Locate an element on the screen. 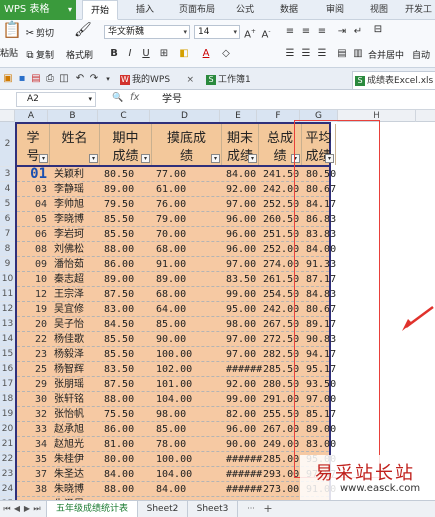 This screenshot has height=517, width=435. table-cell: 98.00 is located at coordinates (190, 414).